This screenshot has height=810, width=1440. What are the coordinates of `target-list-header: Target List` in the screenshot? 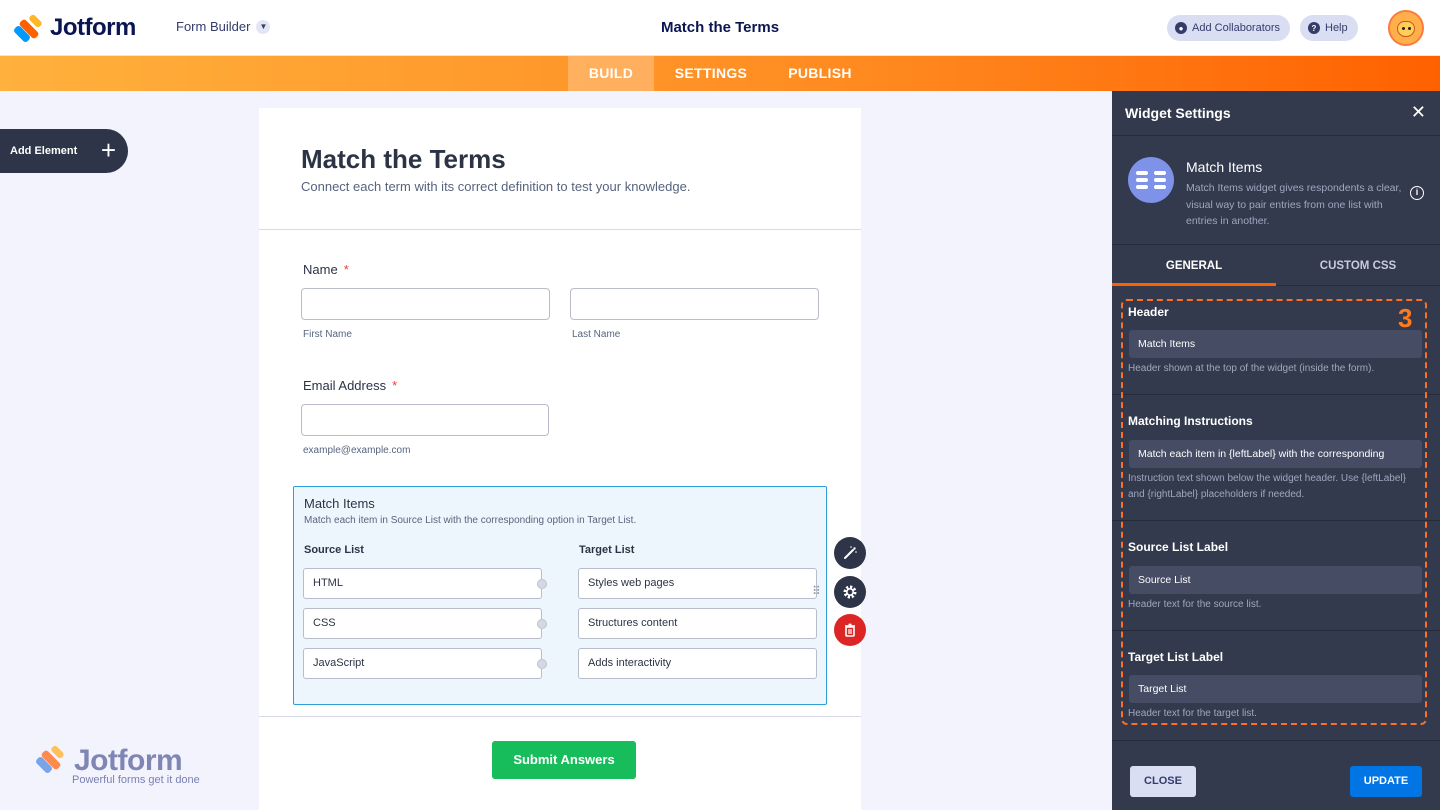 It's located at (607, 550).